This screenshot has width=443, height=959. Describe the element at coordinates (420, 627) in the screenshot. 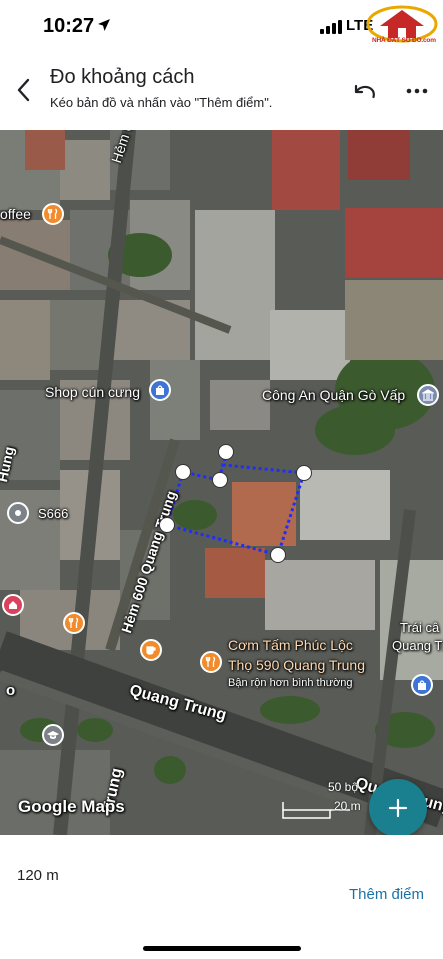

I see `map-label-trai-cay-1: Trái câ` at that location.